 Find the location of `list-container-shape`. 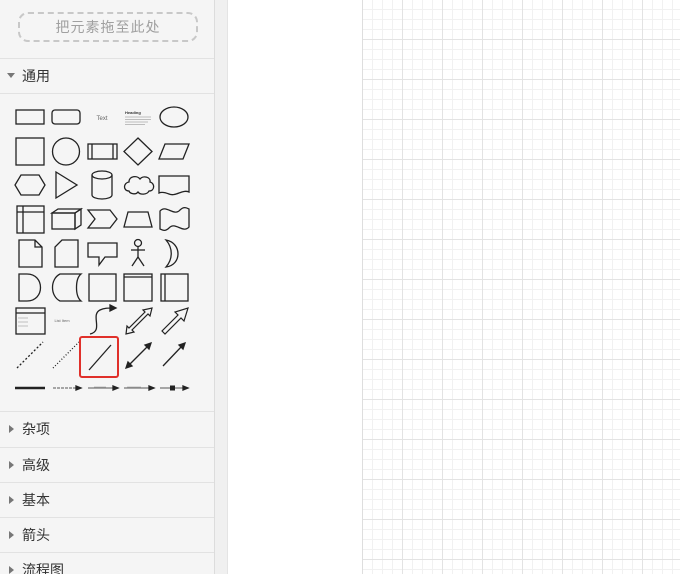

list-container-shape is located at coordinates (174, 287).